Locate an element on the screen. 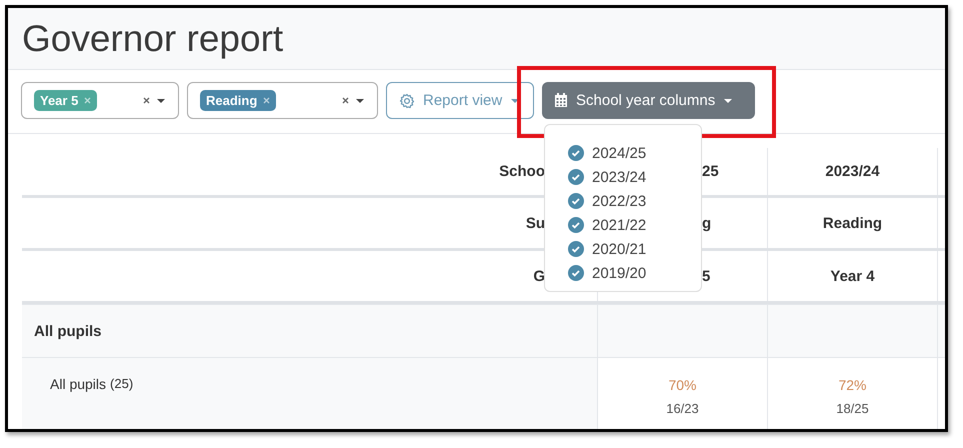  menu-item: 2024/25 is located at coordinates (619, 153).